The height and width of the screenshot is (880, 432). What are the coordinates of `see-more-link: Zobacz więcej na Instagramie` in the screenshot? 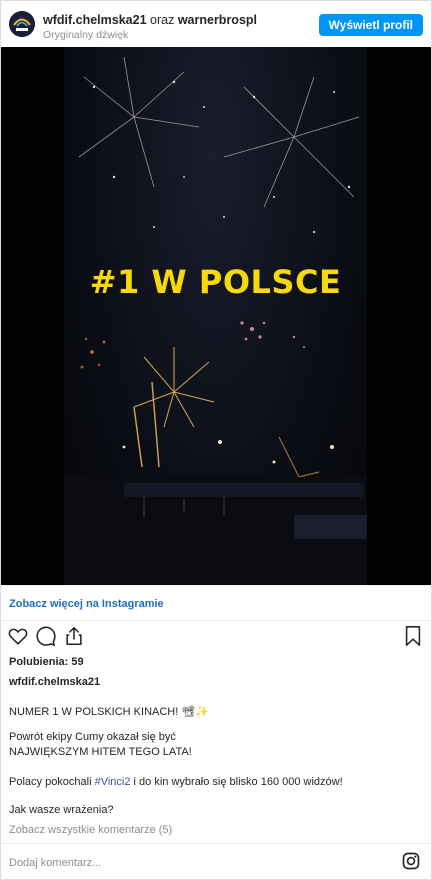 It's located at (86, 604).